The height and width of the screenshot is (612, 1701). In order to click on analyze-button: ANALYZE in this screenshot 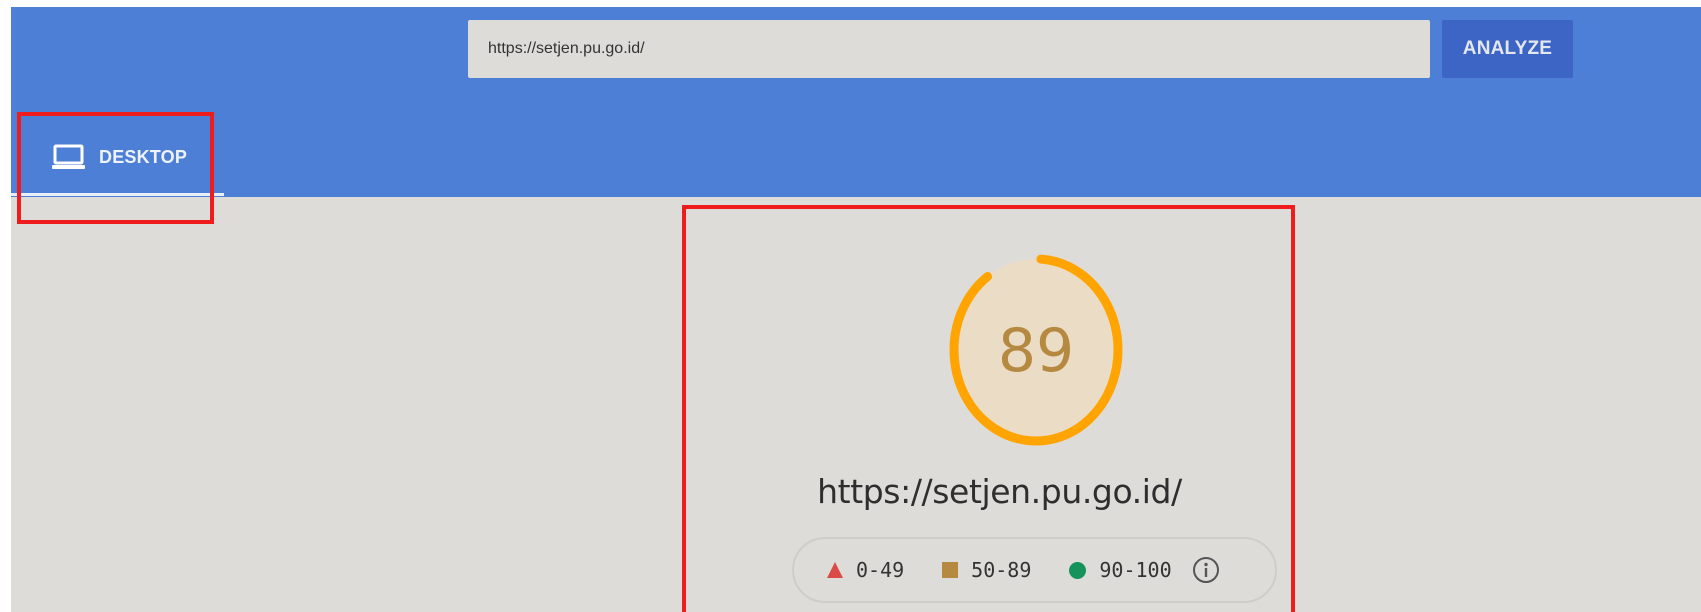, I will do `click(1507, 49)`.